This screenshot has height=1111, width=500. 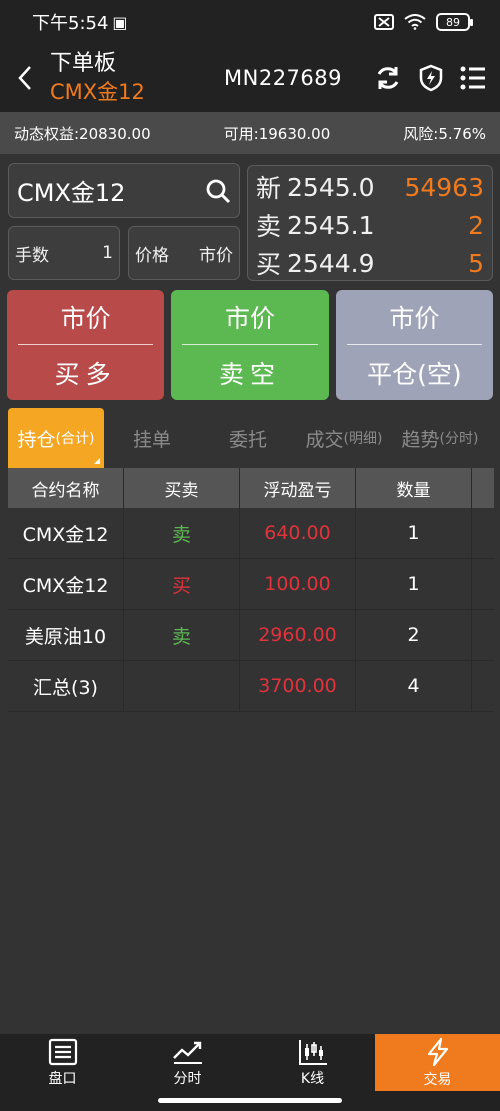 I want to click on app-header: 下单板 CMX金12 MN227689, so click(x=250, y=78).